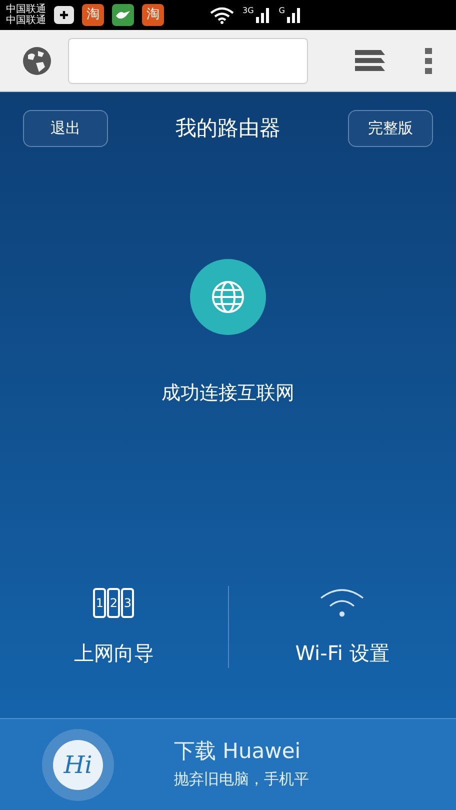  I want to click on page-title: 我的路由器, so click(228, 128).